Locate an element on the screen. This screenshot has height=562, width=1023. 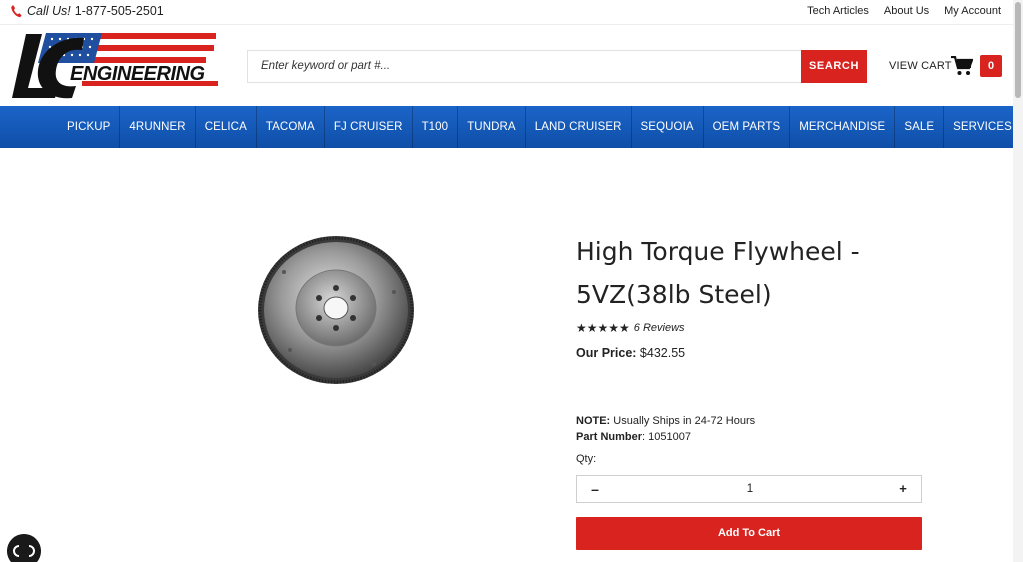
cart-icon is located at coordinates (962, 66).